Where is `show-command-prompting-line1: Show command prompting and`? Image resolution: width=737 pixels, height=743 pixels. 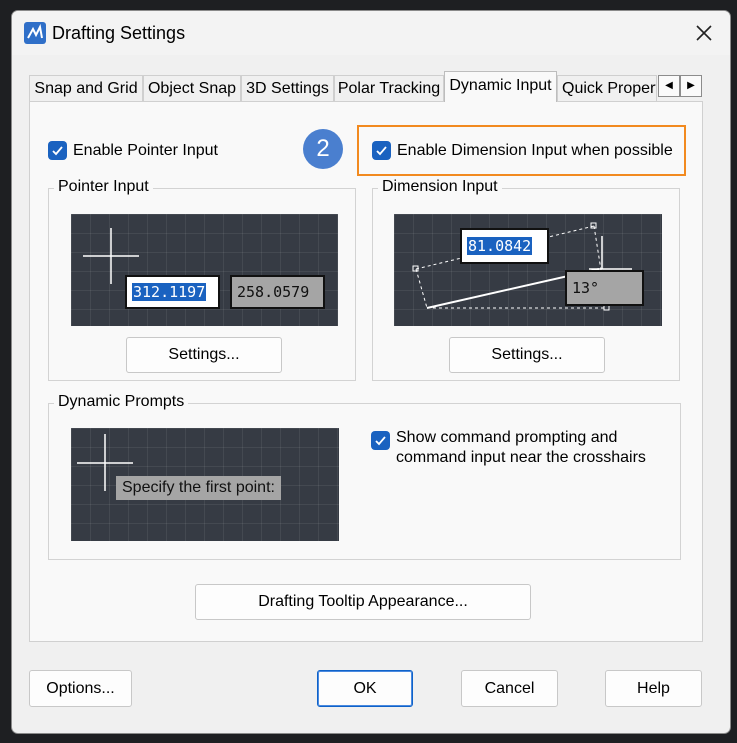 show-command-prompting-line1: Show command prompting and is located at coordinates (507, 437).